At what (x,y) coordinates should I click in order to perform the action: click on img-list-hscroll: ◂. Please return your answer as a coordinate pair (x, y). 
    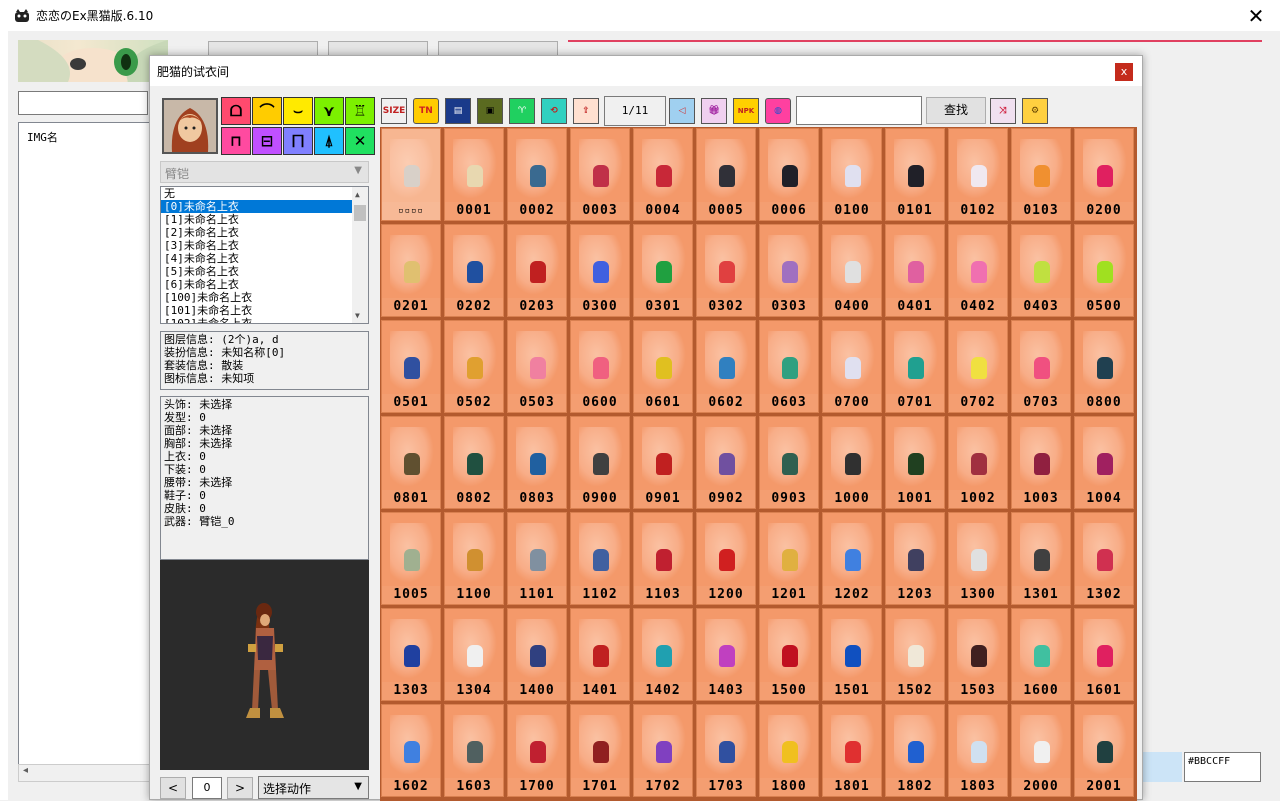
    Looking at the image, I should click on (84, 773).